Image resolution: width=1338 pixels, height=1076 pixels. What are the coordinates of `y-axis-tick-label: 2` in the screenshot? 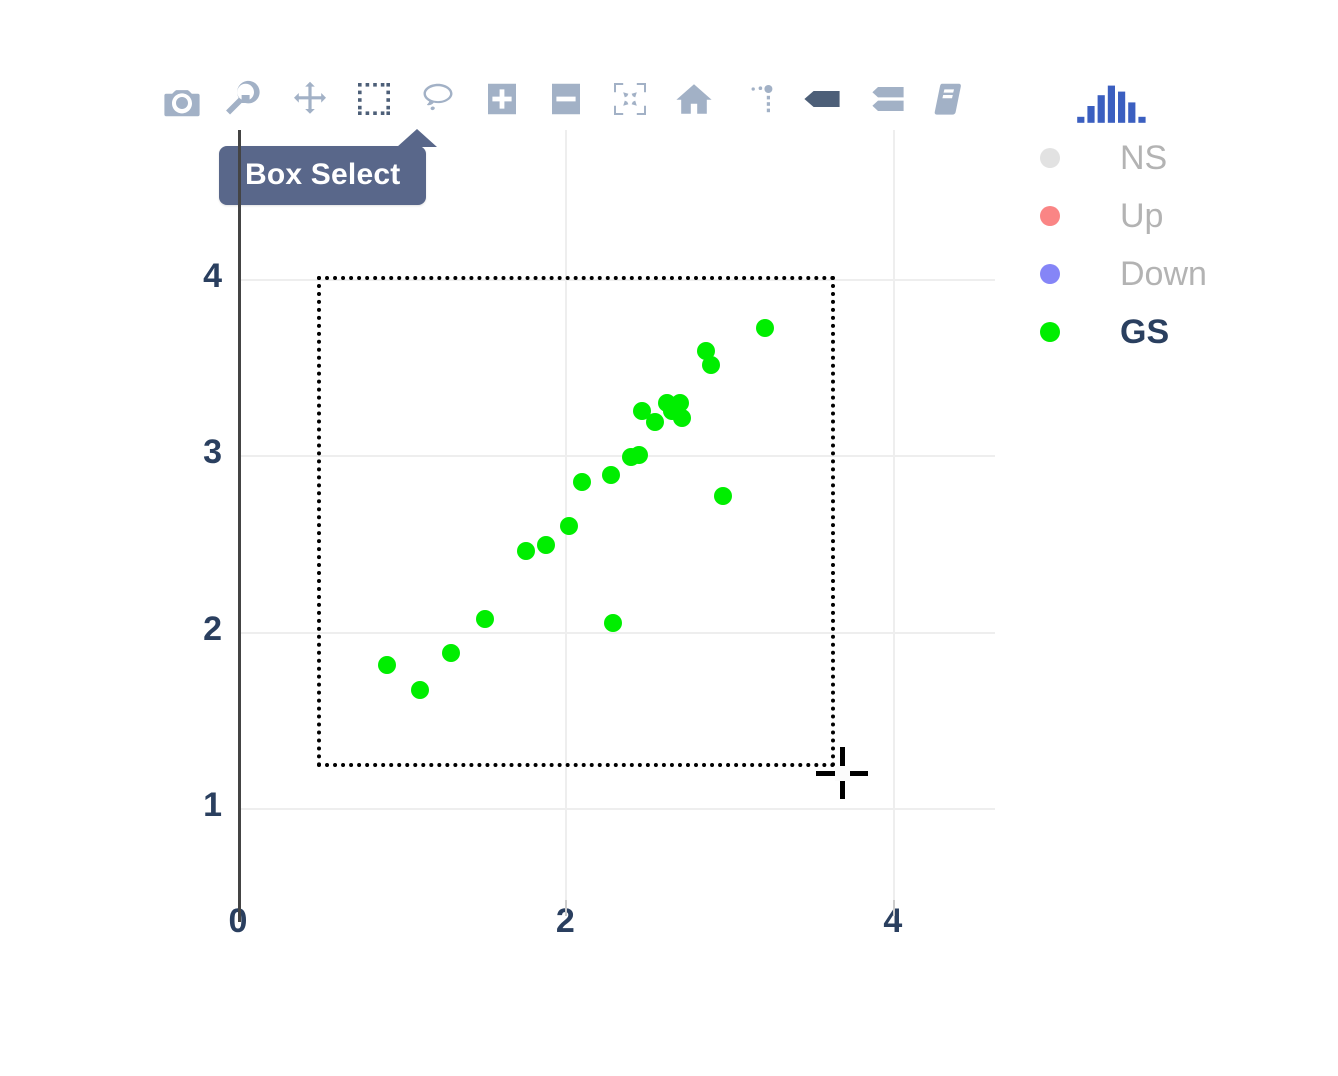 It's located at (212, 628).